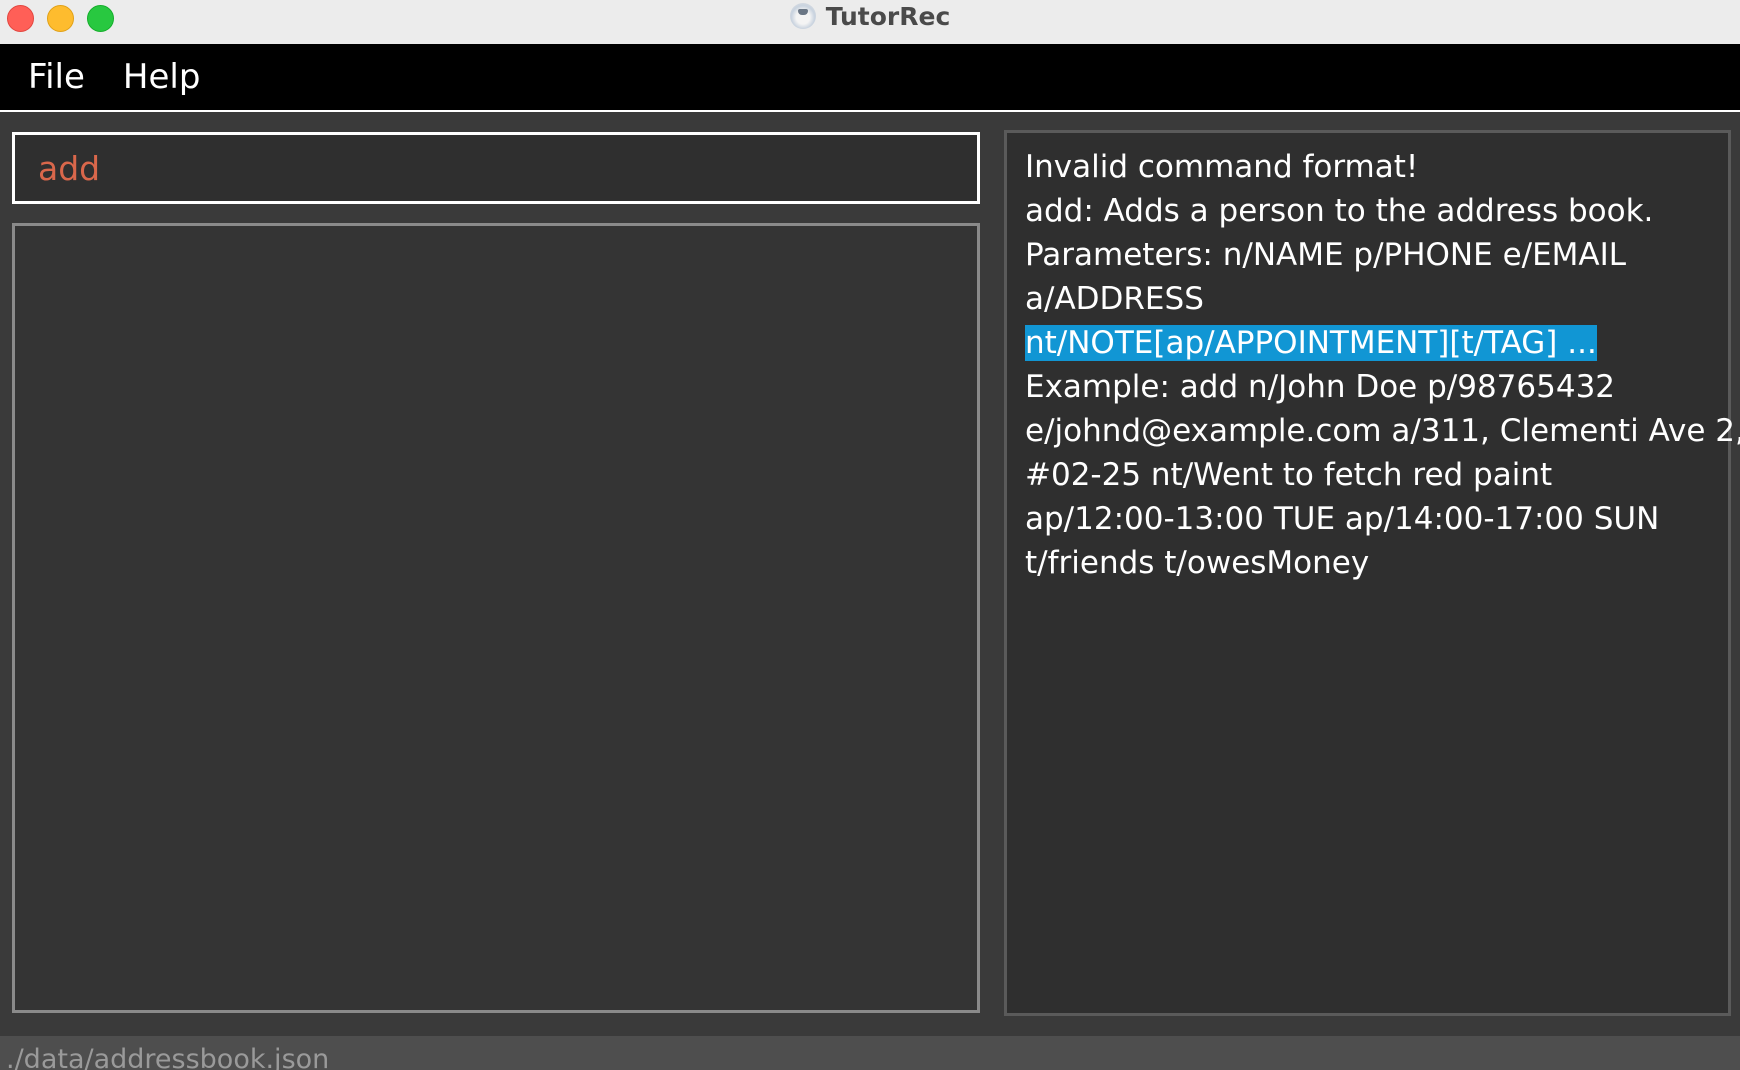  What do you see at coordinates (1342, 519) in the screenshot?
I see `result-line: ap/12:00-13:00 TUE ap/14:00-17:00 SUN` at bounding box center [1342, 519].